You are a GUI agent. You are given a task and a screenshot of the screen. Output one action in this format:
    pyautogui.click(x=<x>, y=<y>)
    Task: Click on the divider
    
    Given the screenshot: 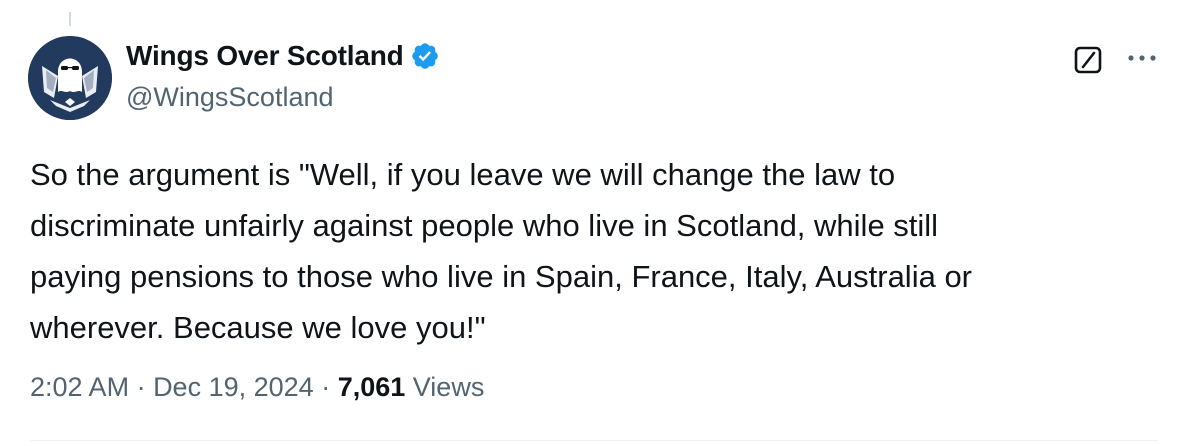 What is the action you would take?
    pyautogui.click(x=594, y=440)
    